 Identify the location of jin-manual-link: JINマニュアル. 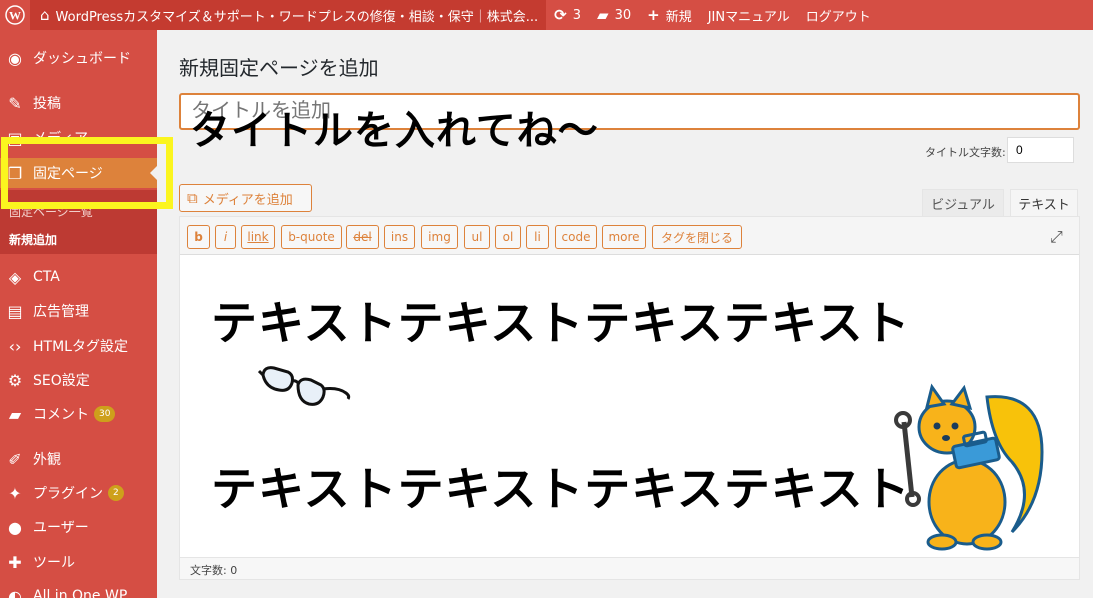
(749, 15).